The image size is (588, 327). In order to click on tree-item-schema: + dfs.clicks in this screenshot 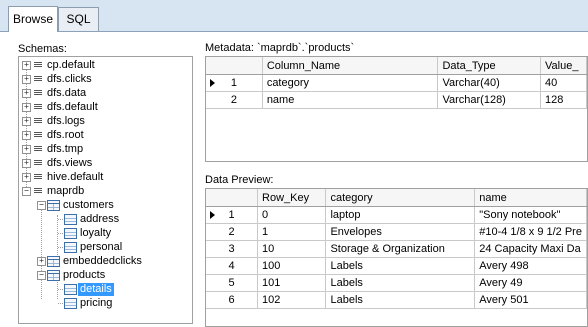, I will do `click(104, 79)`.